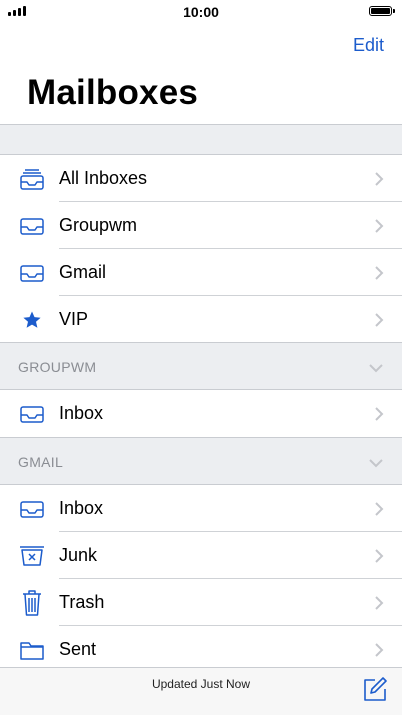 Image resolution: width=402 pixels, height=715 pixels. I want to click on mailbox-label: Gmail, so click(83, 272).